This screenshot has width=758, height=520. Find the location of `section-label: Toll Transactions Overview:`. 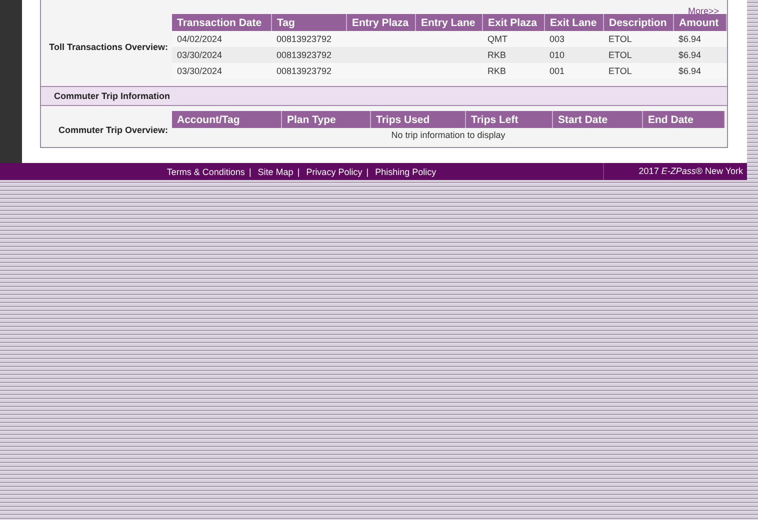

section-label: Toll Transactions Overview: is located at coordinates (108, 47).